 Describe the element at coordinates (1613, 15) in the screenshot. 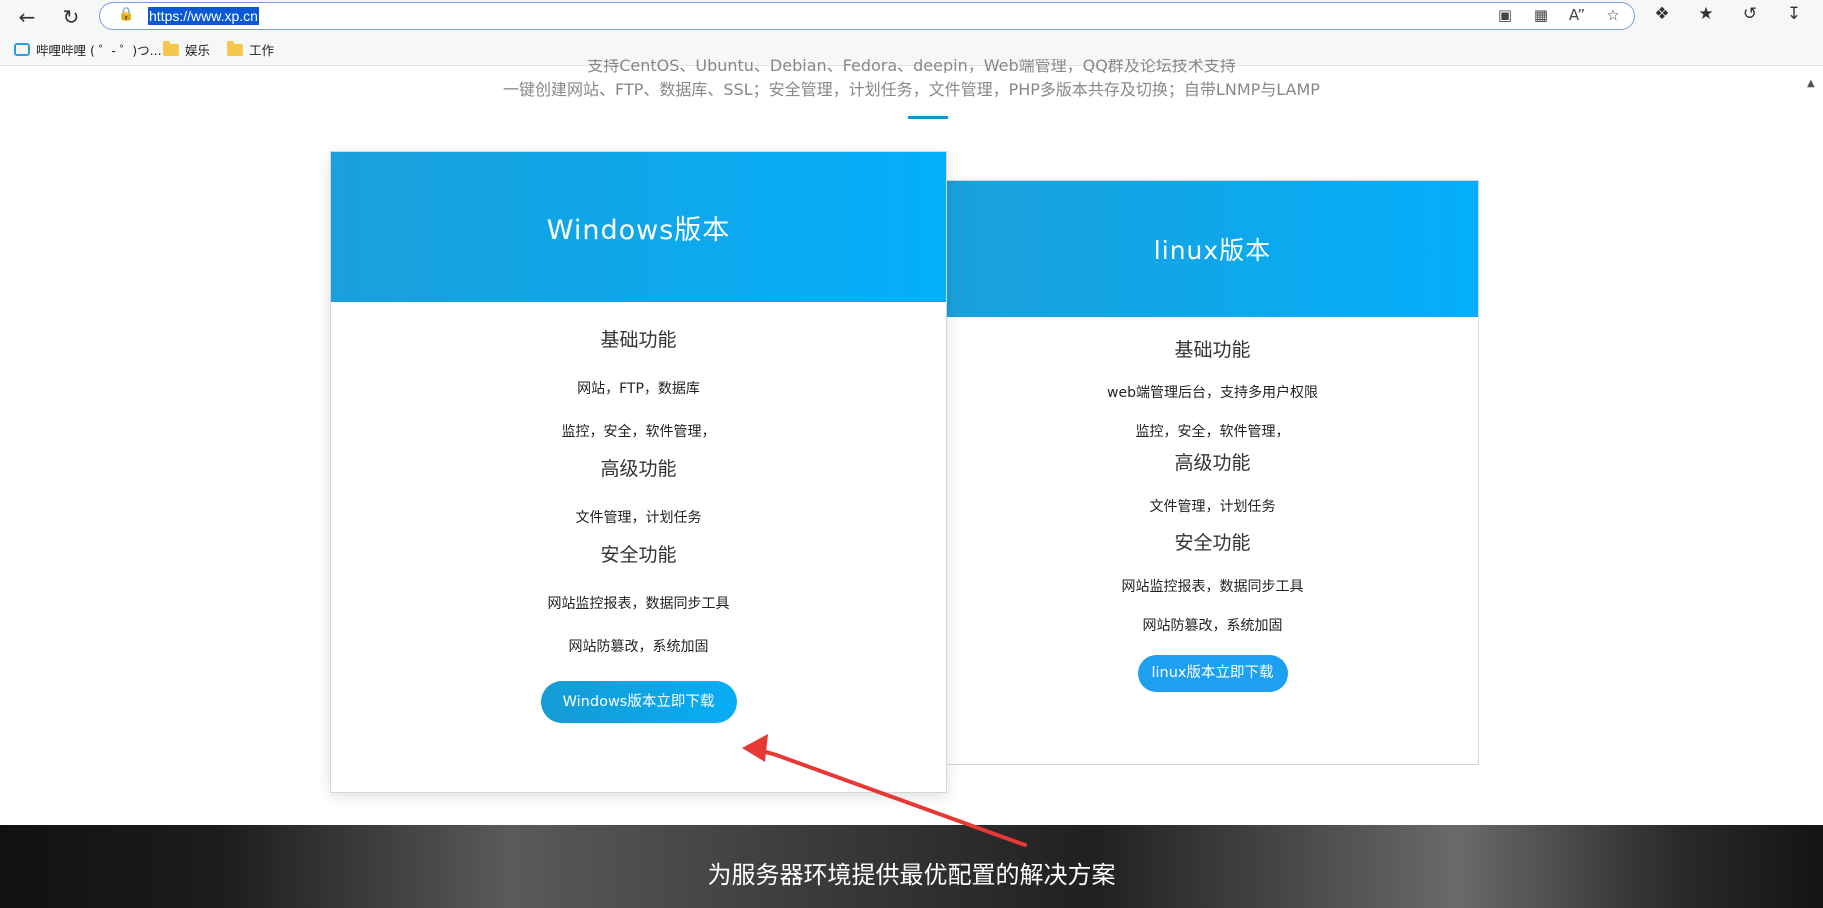

I see `add-favorite-icon: ☆` at that location.